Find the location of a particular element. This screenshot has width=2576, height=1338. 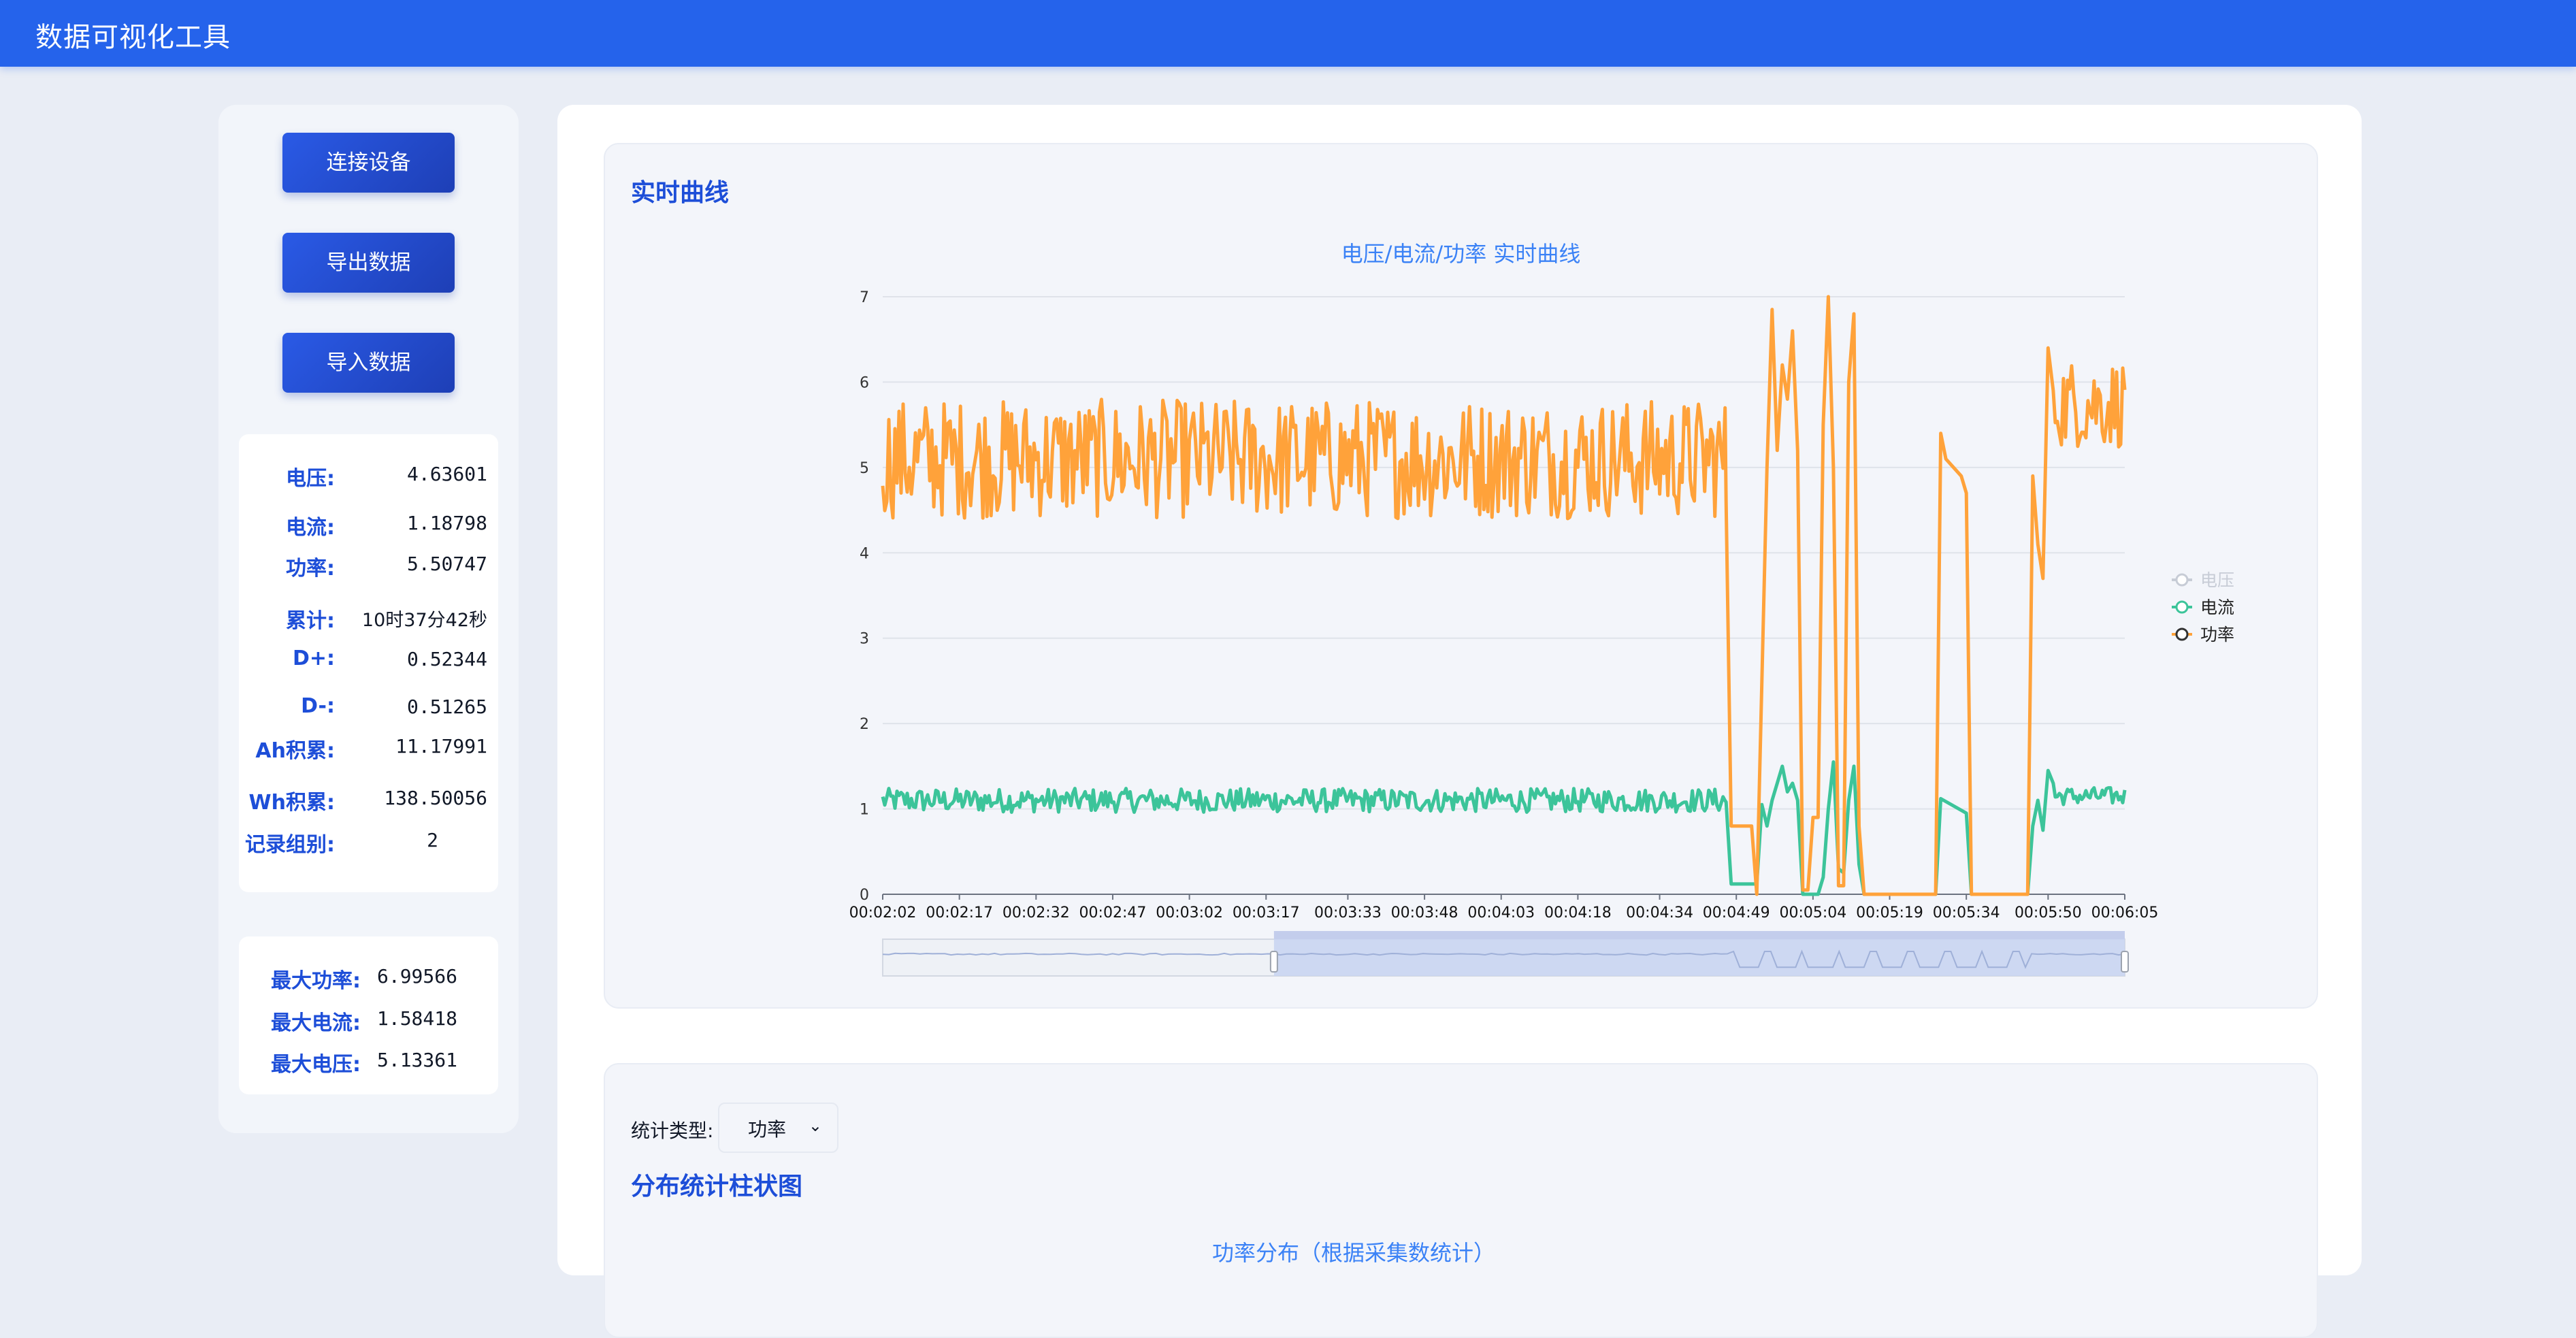

export-data-button: 导出数据 is located at coordinates (369, 263).